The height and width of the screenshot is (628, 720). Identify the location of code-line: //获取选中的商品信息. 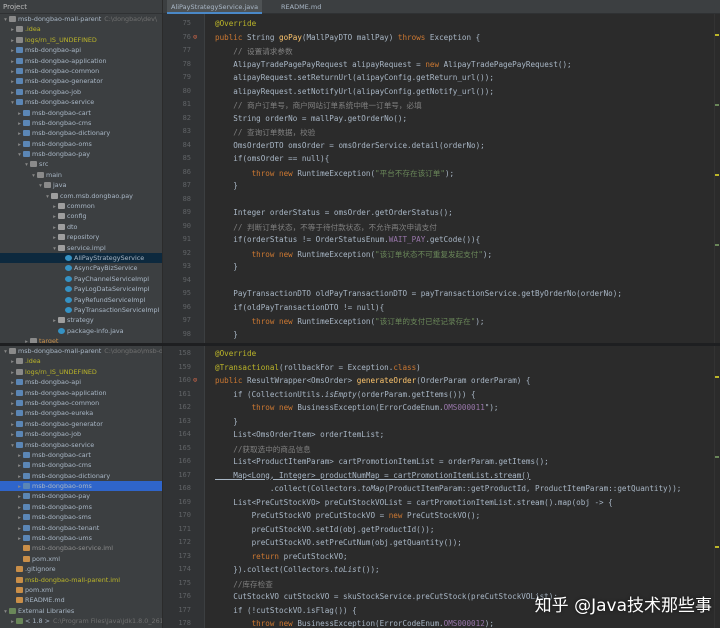
(263, 449).